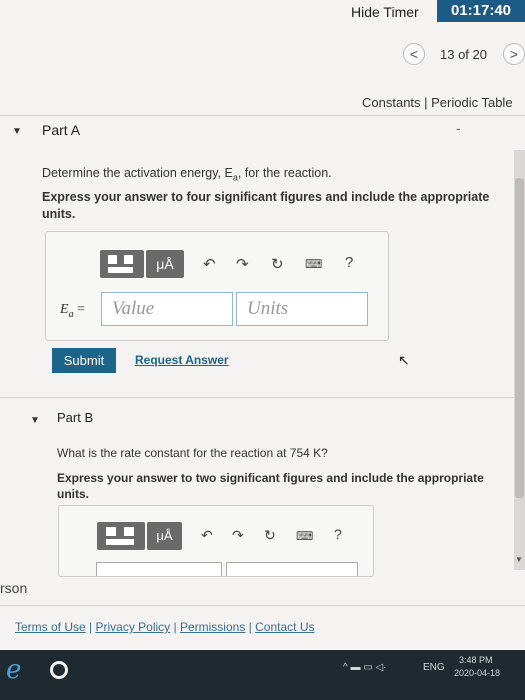 This screenshot has width=525, height=700. Describe the element at coordinates (182, 360) in the screenshot. I see `request-answer-link: Request Answer` at that location.